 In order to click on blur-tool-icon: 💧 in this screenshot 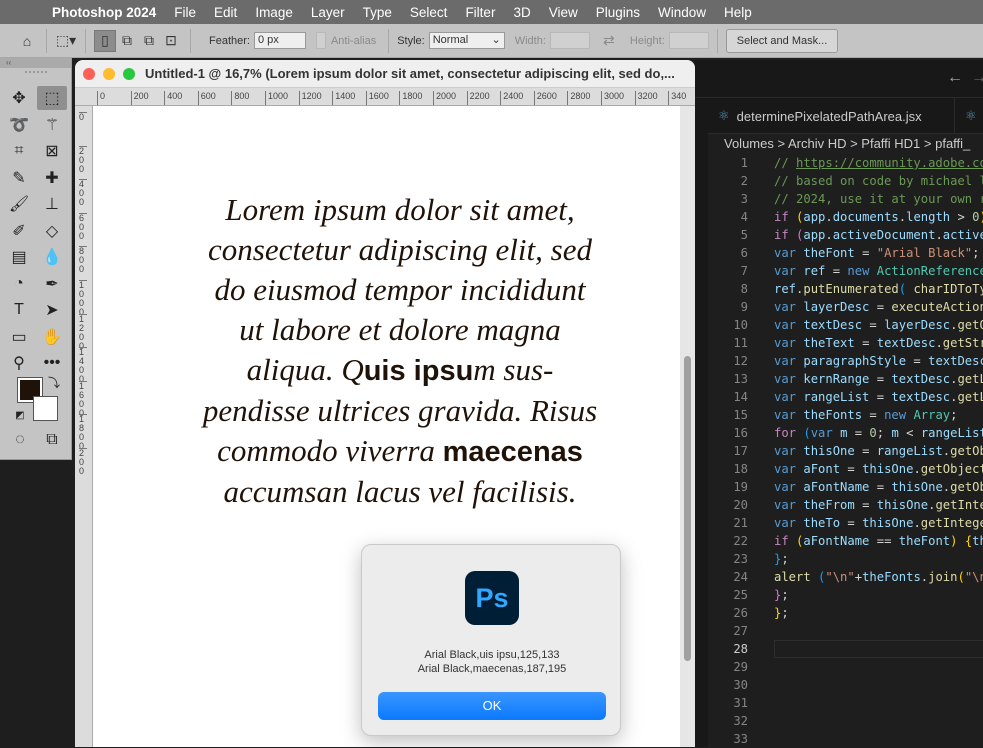, I will do `click(52, 257)`.